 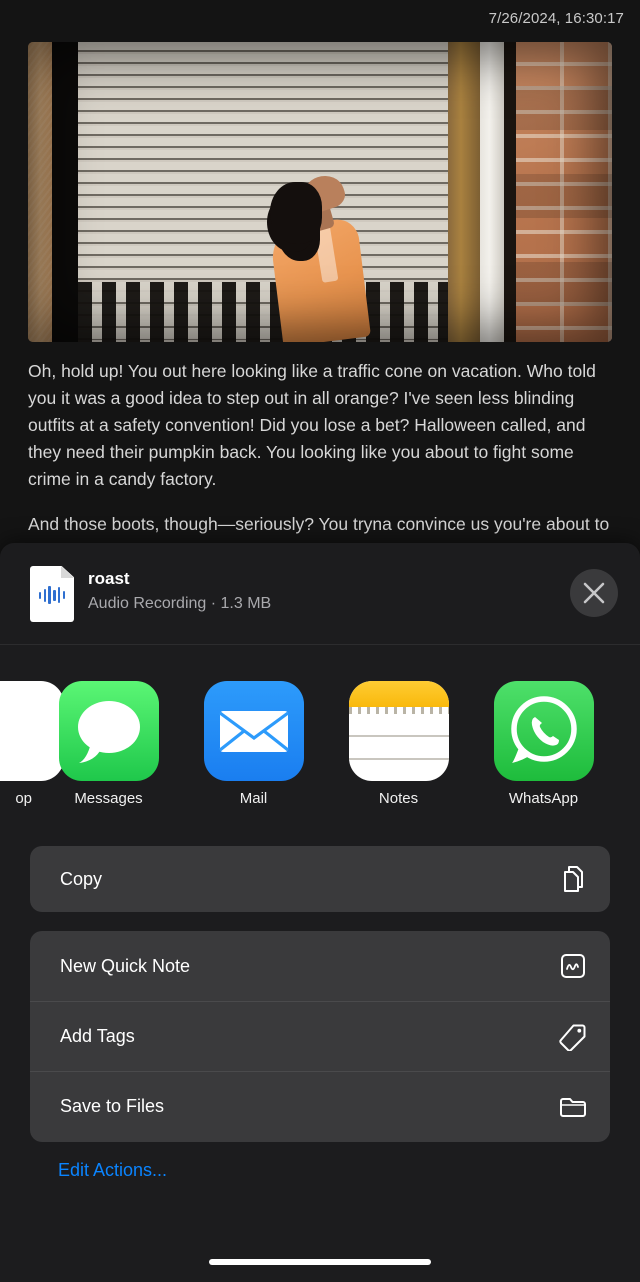 I want to click on app-label-notes: Notes, so click(x=398, y=798).